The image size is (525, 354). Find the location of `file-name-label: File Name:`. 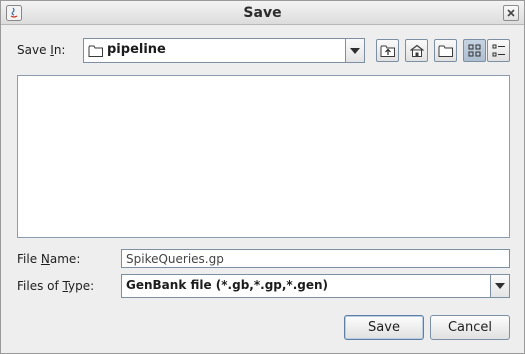

file-name-label: File Name: is located at coordinates (49, 259).